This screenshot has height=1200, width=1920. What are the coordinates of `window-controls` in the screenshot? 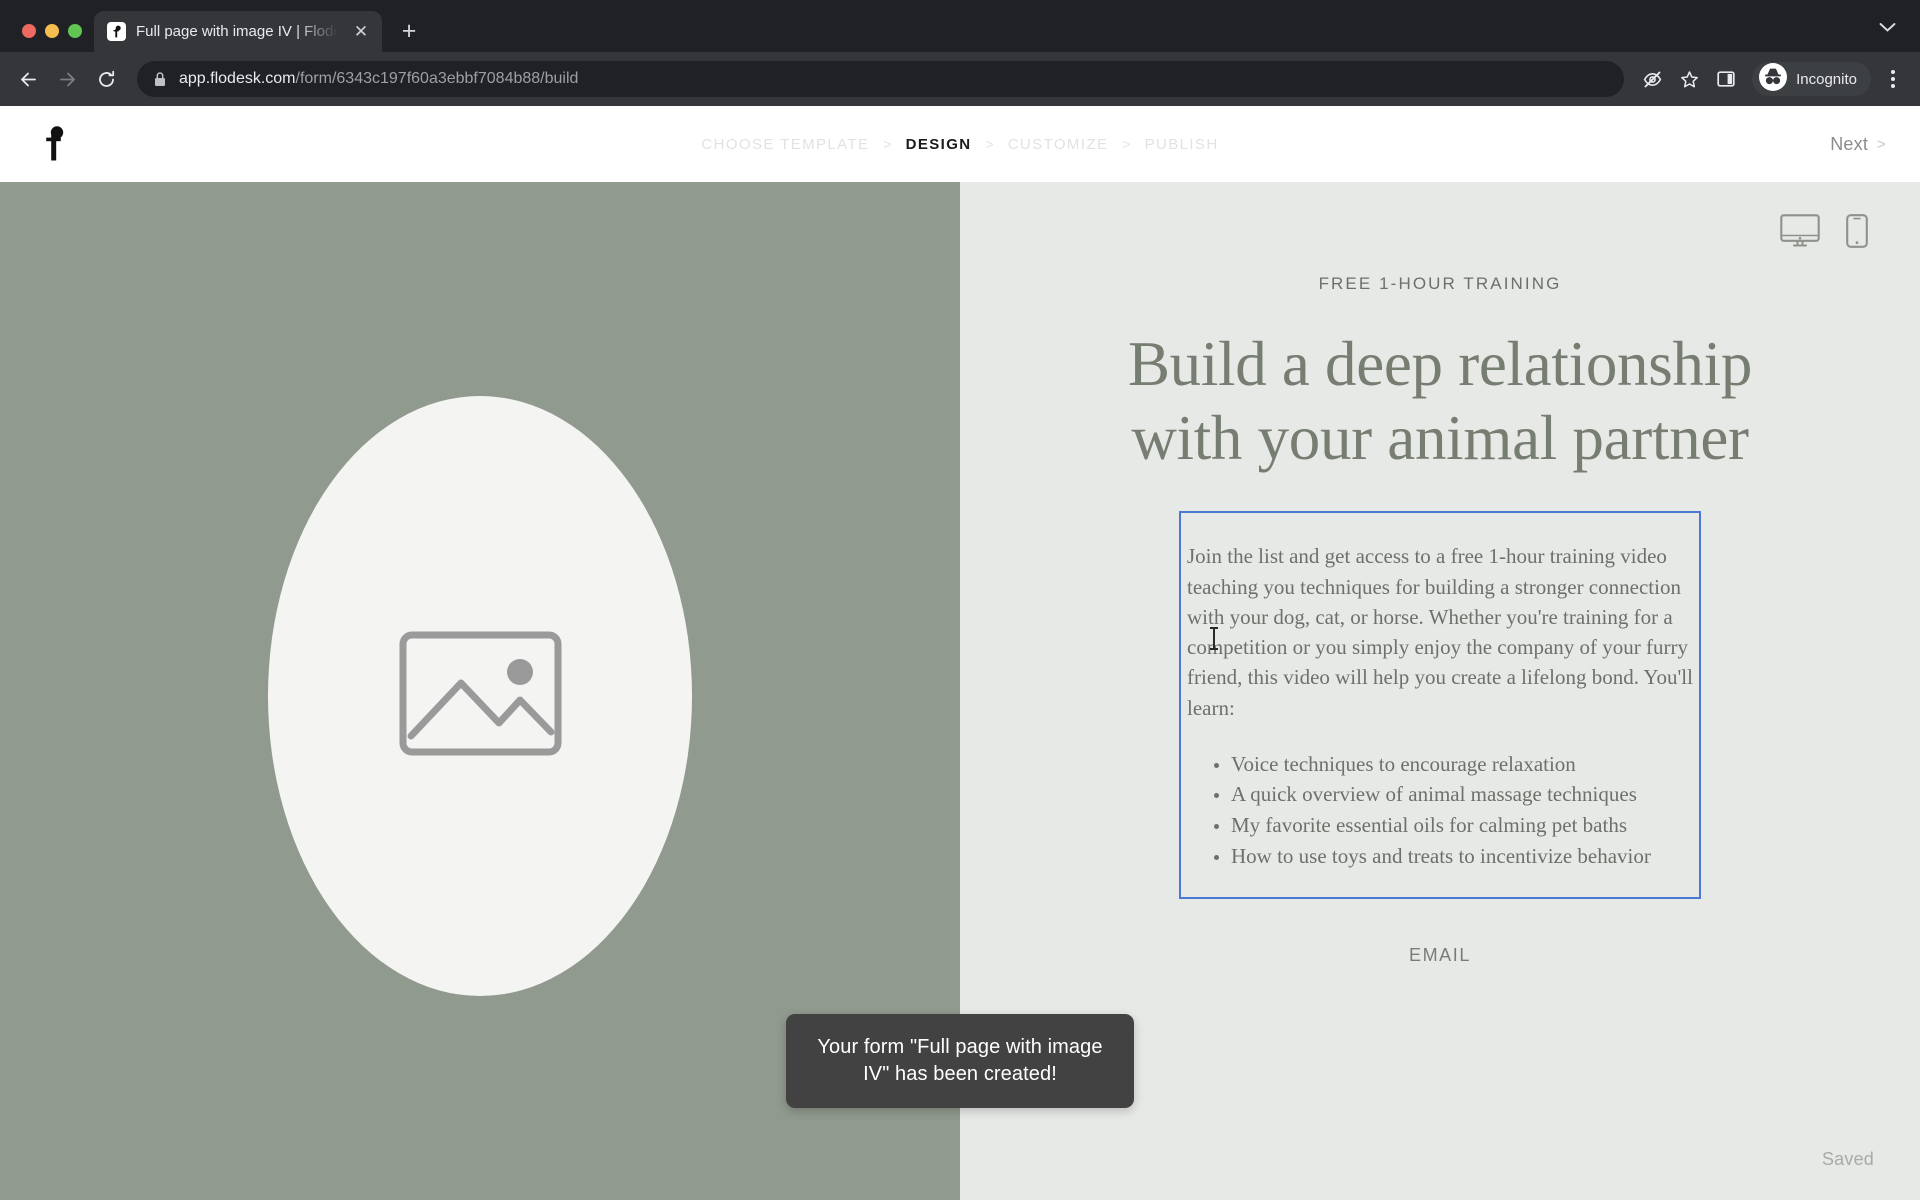 It's located at (54, 38).